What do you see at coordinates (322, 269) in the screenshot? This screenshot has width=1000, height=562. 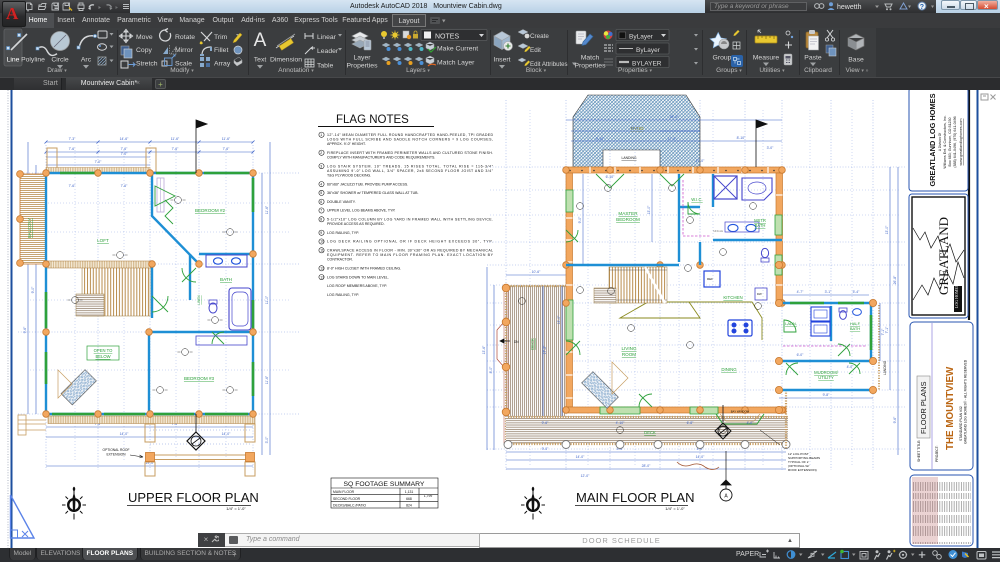 I see `svg-text: 12` at bounding box center [322, 269].